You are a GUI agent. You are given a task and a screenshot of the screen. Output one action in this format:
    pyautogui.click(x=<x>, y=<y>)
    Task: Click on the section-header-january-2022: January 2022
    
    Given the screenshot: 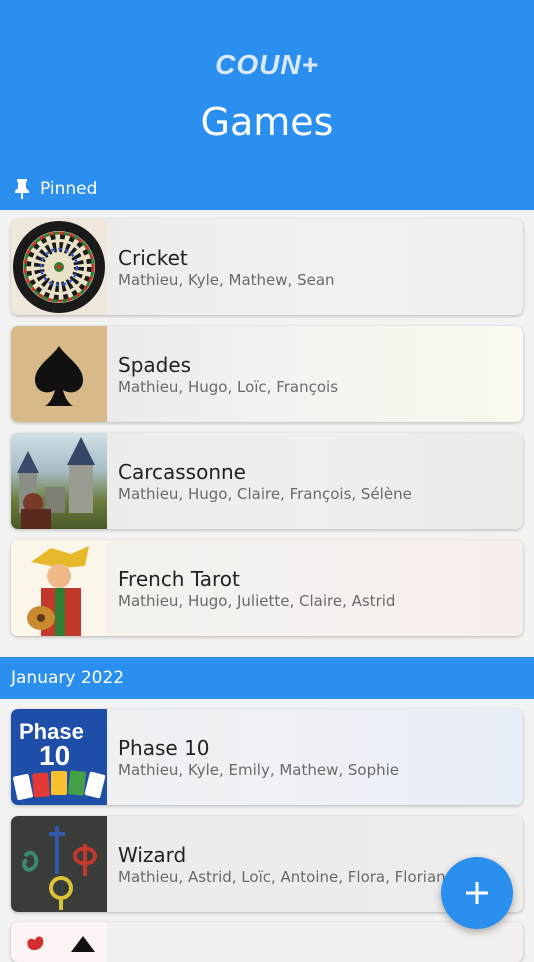 What is the action you would take?
    pyautogui.click(x=267, y=678)
    